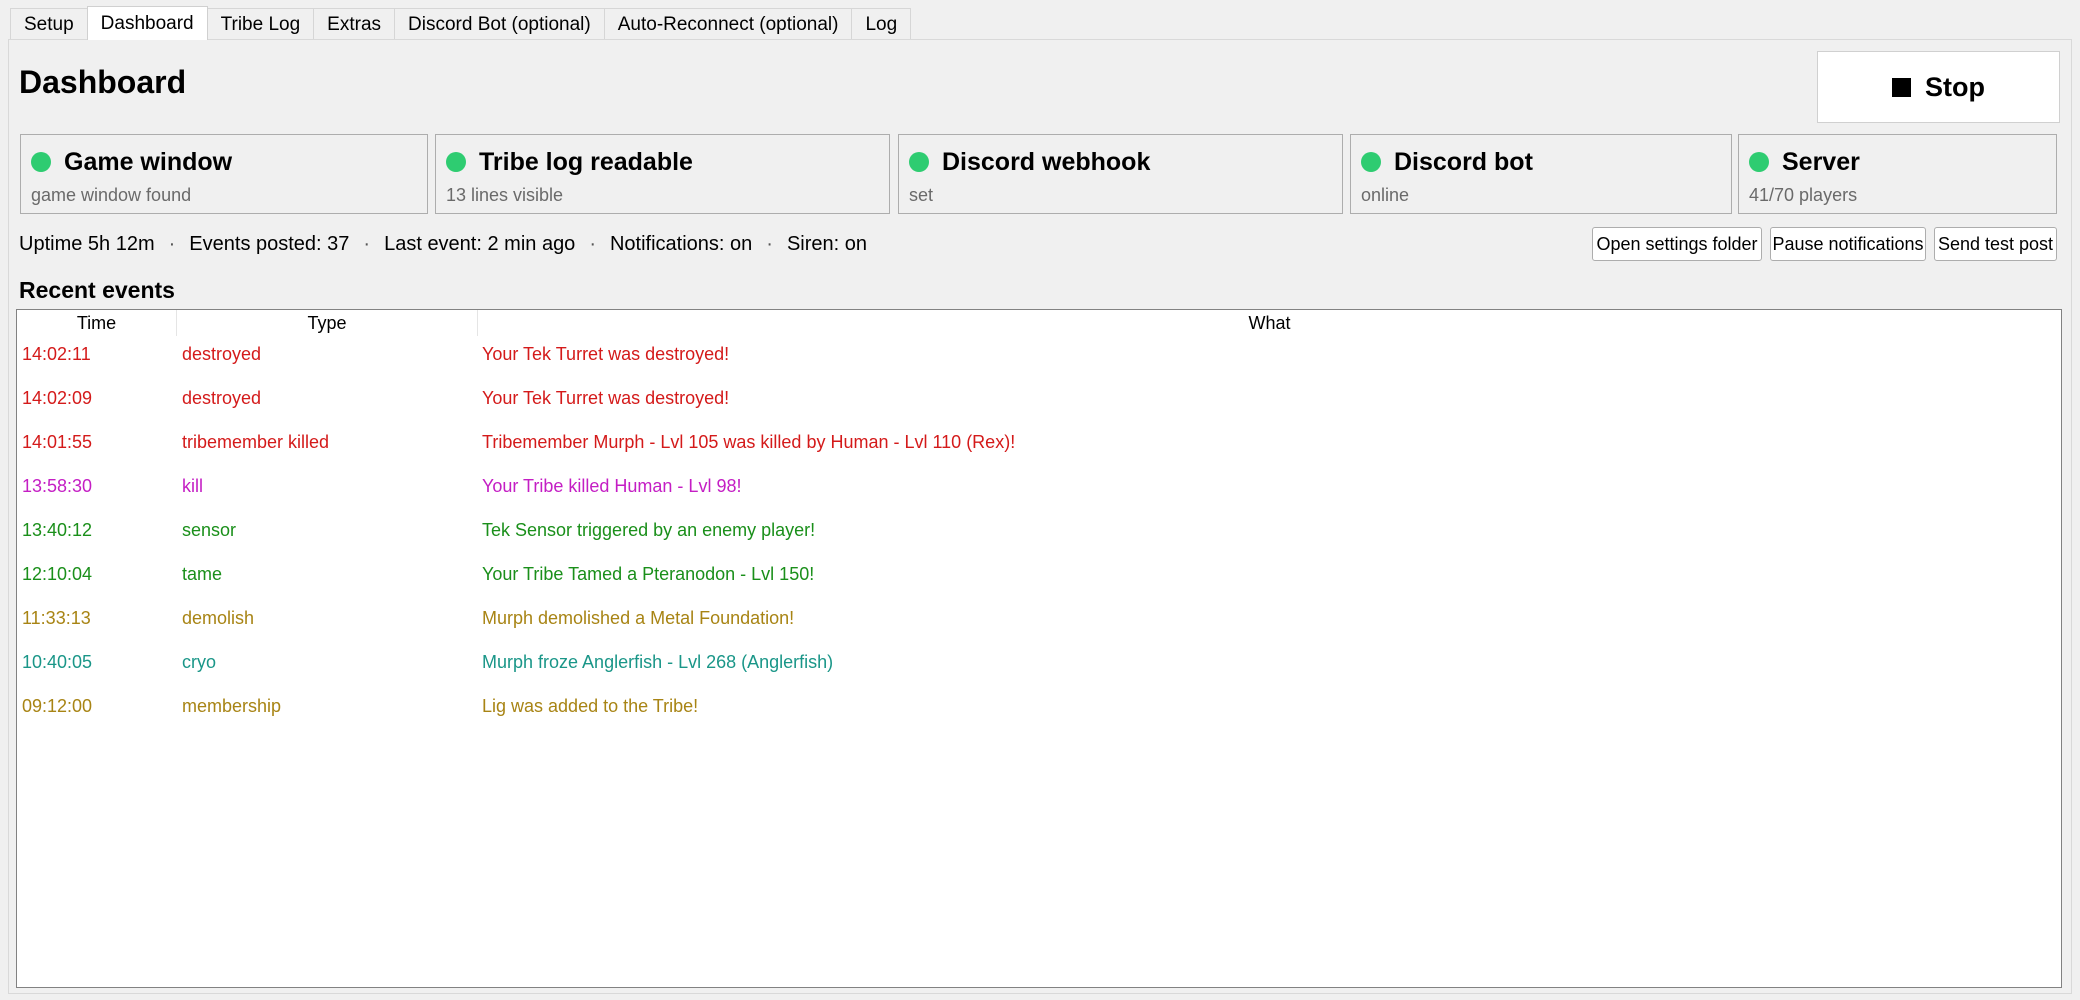 This screenshot has width=2080, height=1000. Describe the element at coordinates (218, 618) in the screenshot. I see `event-type-cell: demolish` at that location.